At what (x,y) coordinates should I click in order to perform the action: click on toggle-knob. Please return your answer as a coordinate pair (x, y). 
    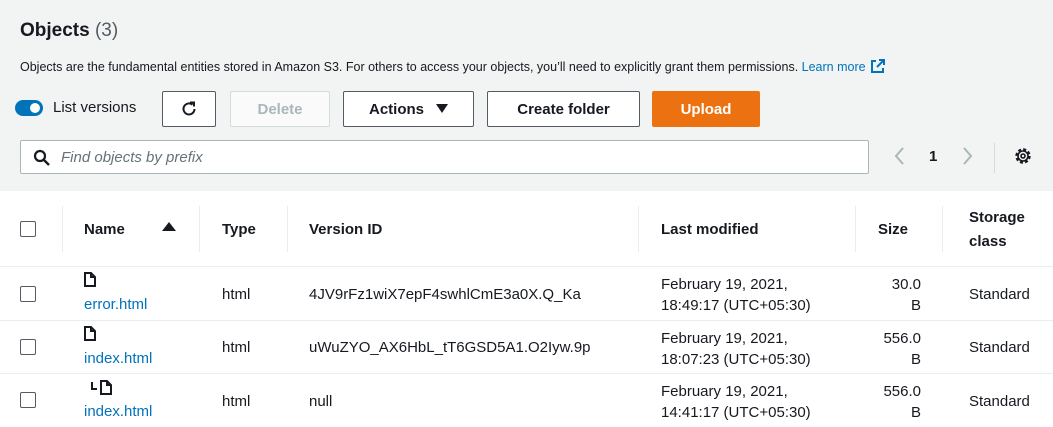
    Looking at the image, I should click on (35, 108).